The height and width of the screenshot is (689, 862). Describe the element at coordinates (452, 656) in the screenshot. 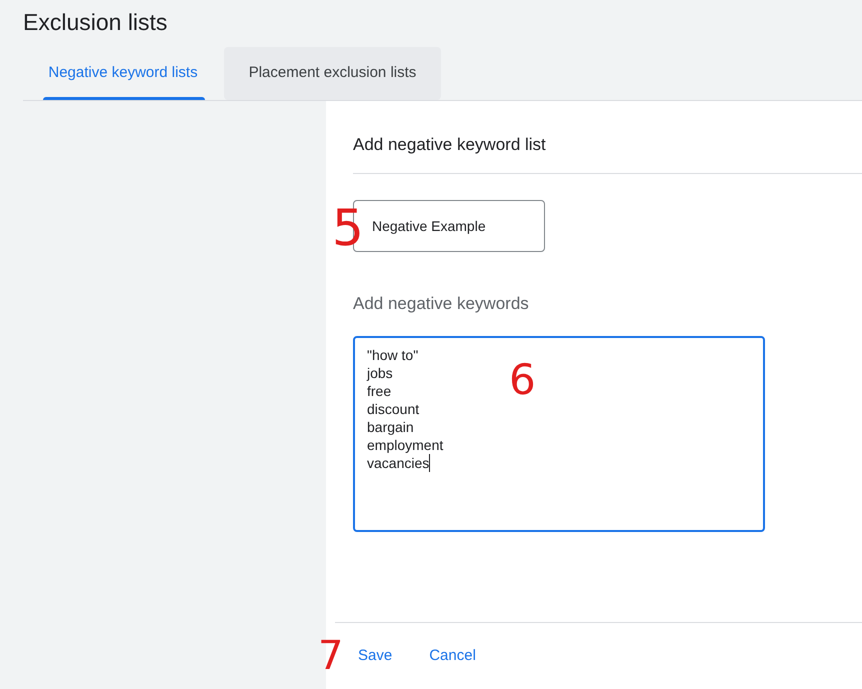

I see `footer-button: Cancel` at that location.